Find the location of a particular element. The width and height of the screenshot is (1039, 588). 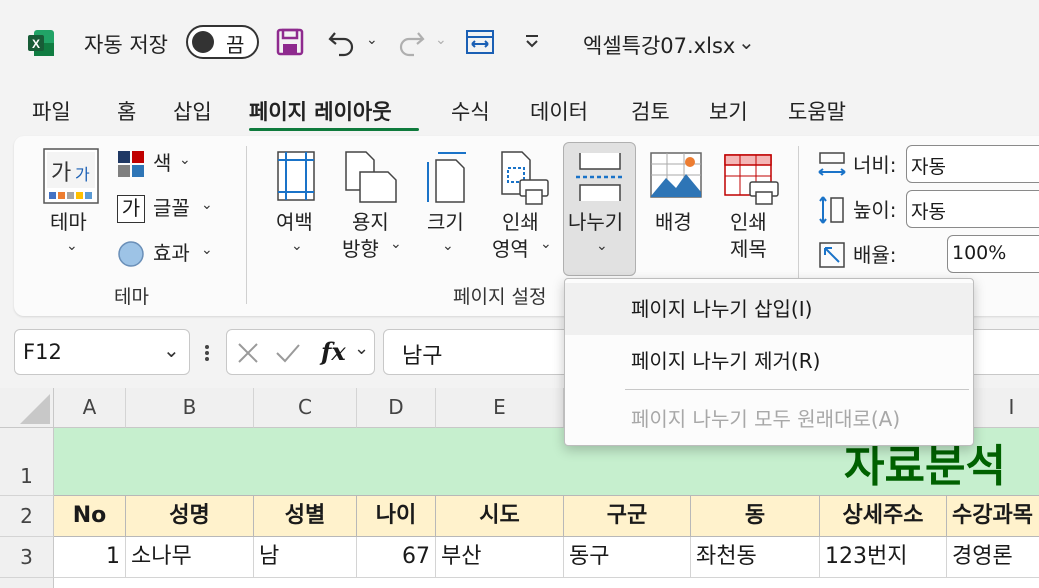

data-cell: 67 is located at coordinates (396, 557).